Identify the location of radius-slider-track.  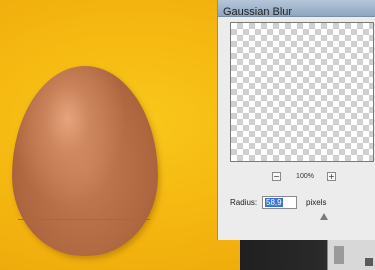
(84, 219).